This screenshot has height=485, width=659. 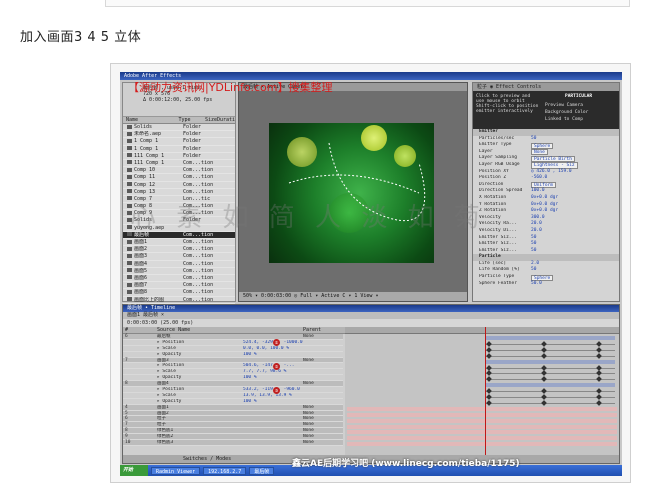 I want to click on col-type: Type, so click(x=189, y=120).